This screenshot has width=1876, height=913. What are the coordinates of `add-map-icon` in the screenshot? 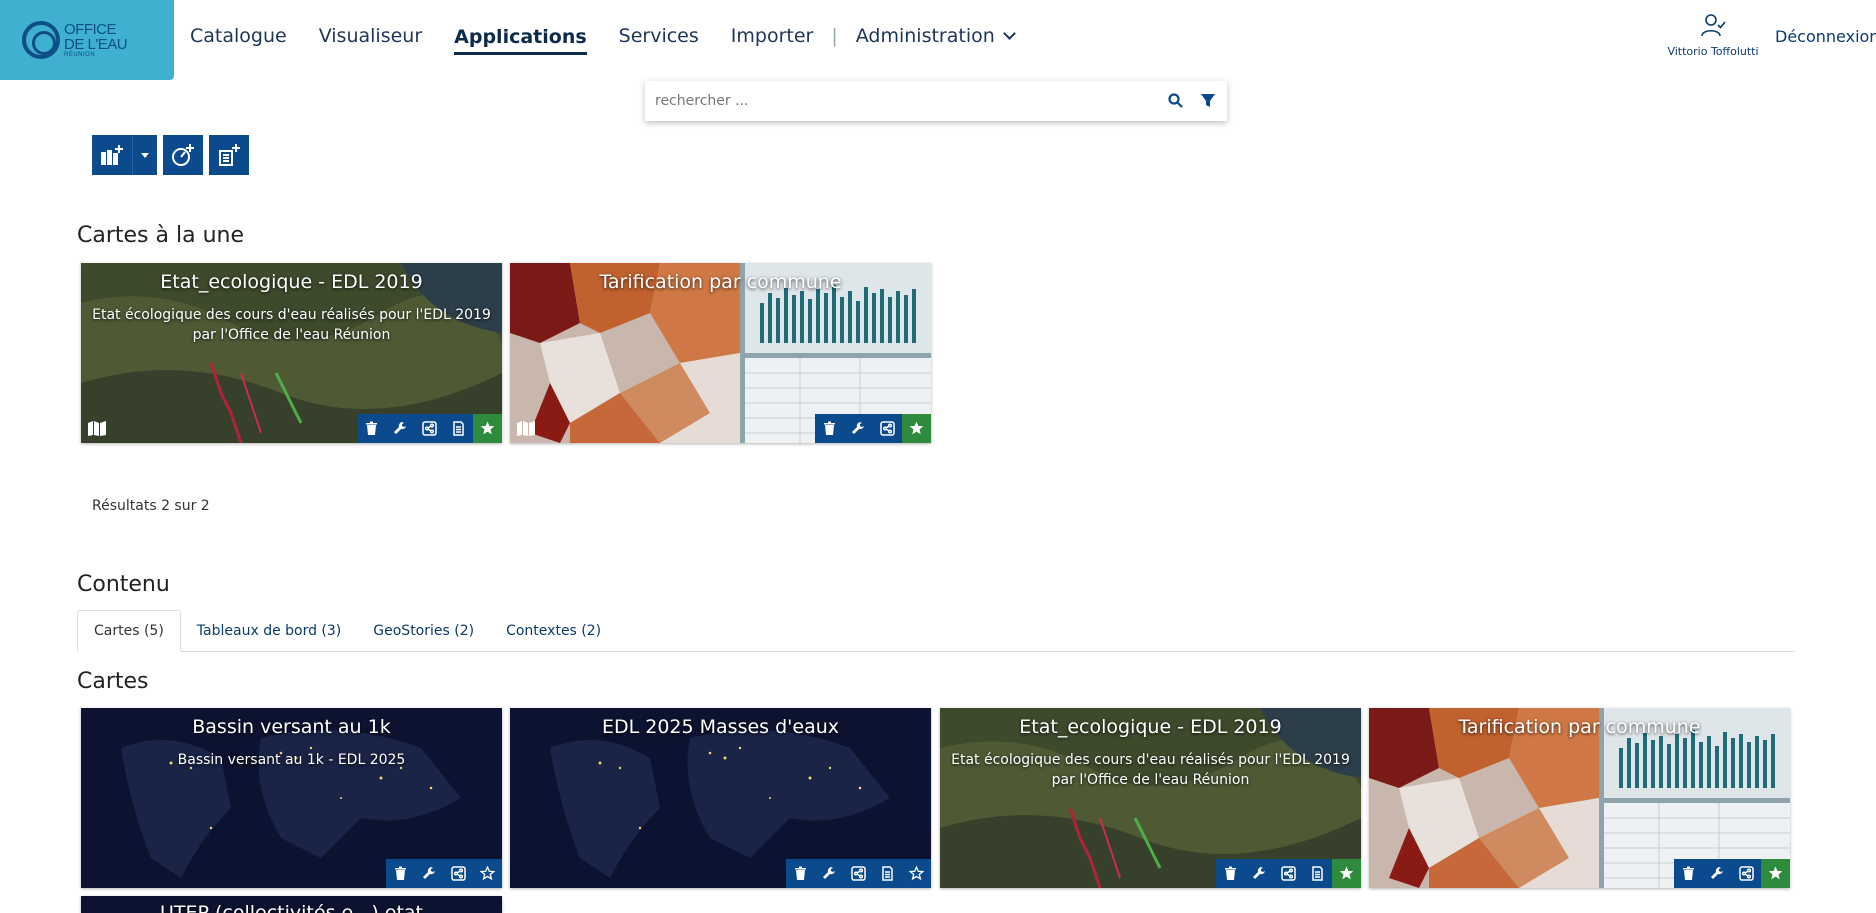 It's located at (112, 155).